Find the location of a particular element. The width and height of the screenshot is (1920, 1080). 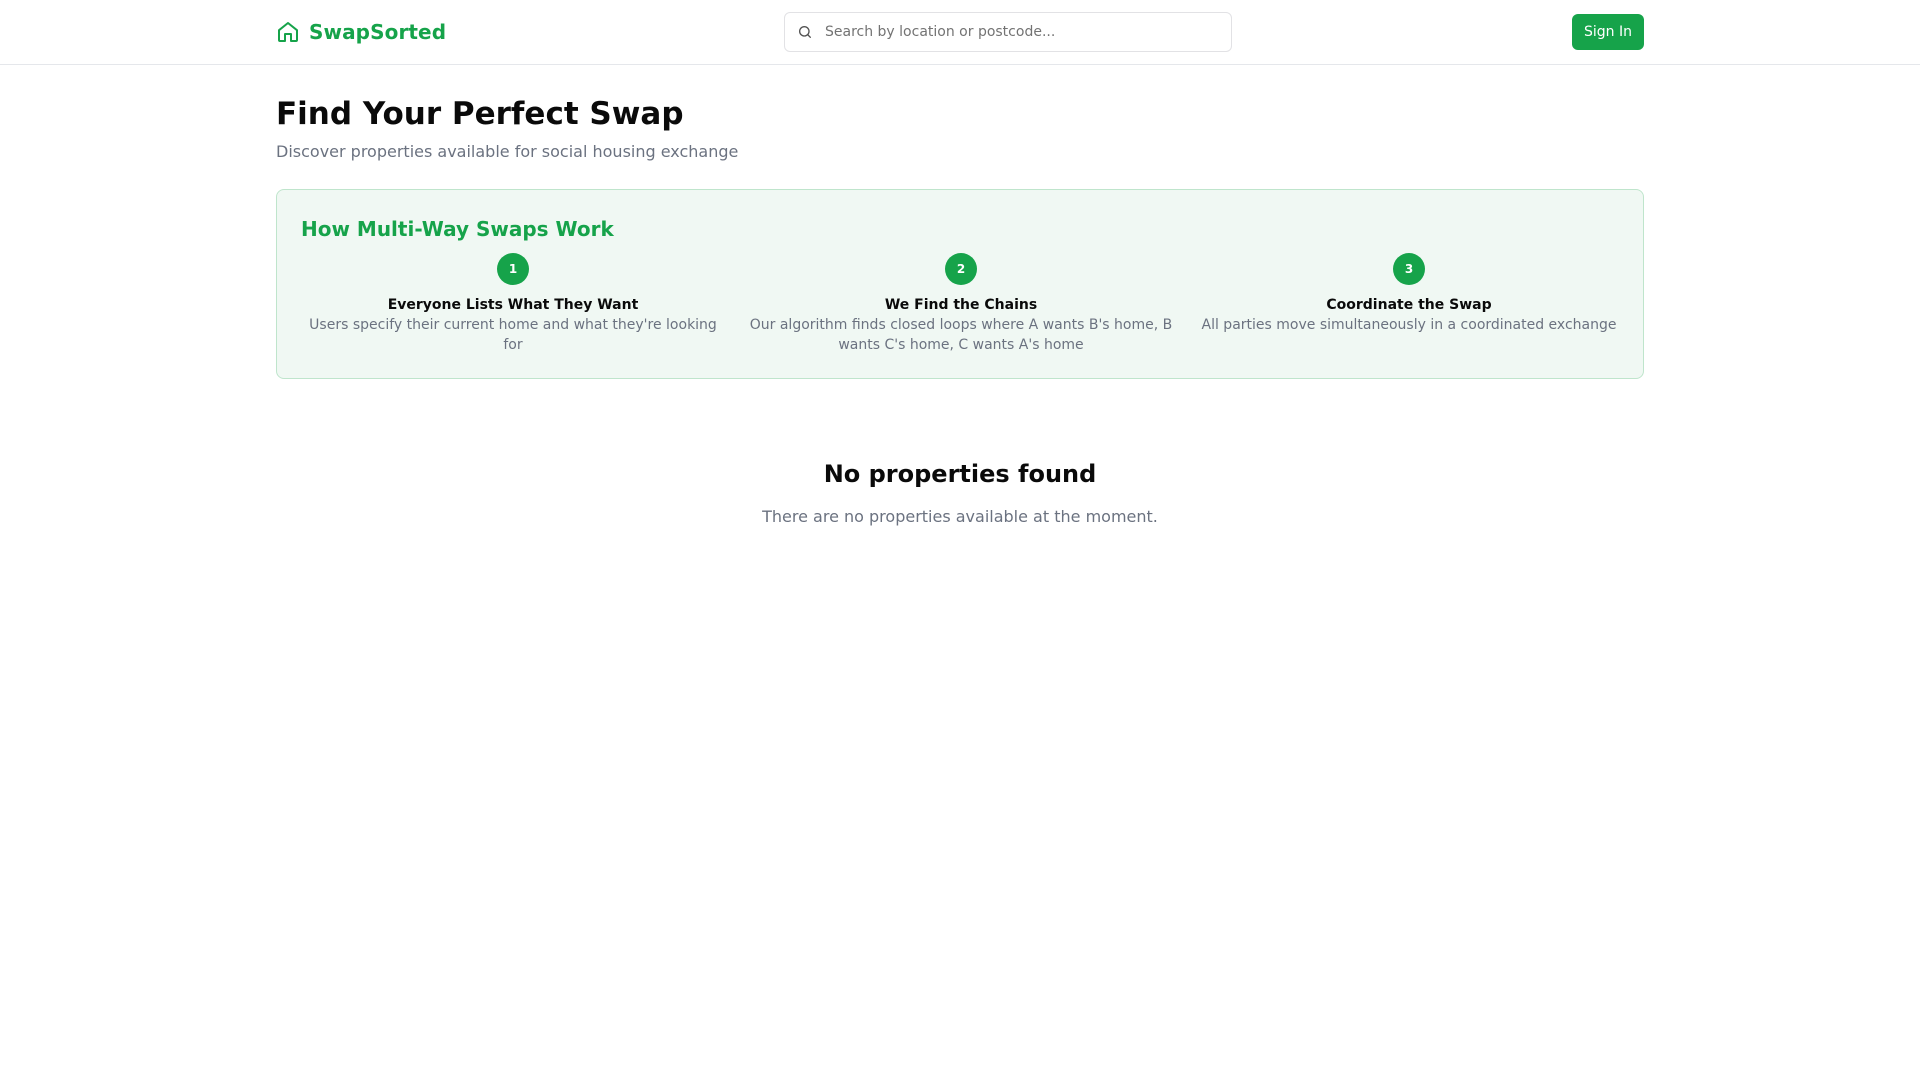

step-title: We Find the Chains is located at coordinates (961, 305).